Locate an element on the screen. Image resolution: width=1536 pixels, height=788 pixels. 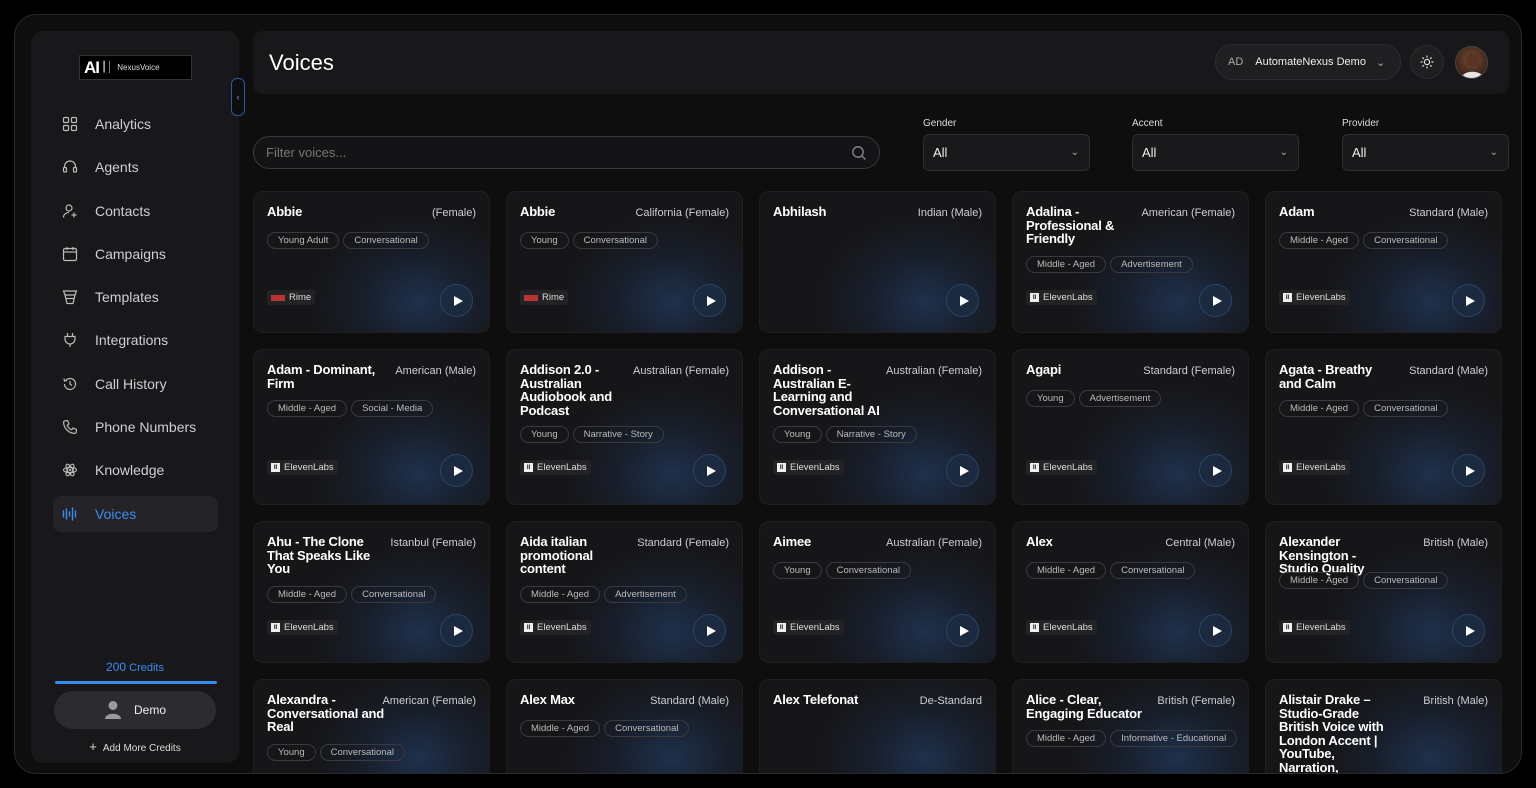
user-name: Demo is located at coordinates (149, 710).